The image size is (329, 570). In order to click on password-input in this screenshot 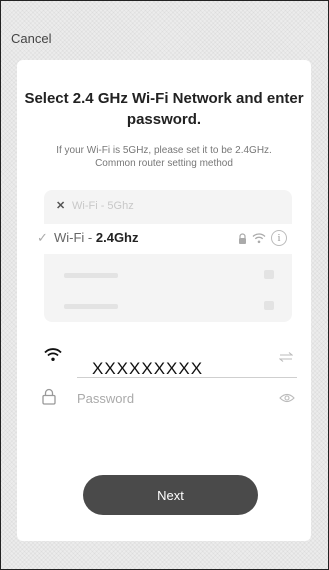, I will do `click(172, 398)`.